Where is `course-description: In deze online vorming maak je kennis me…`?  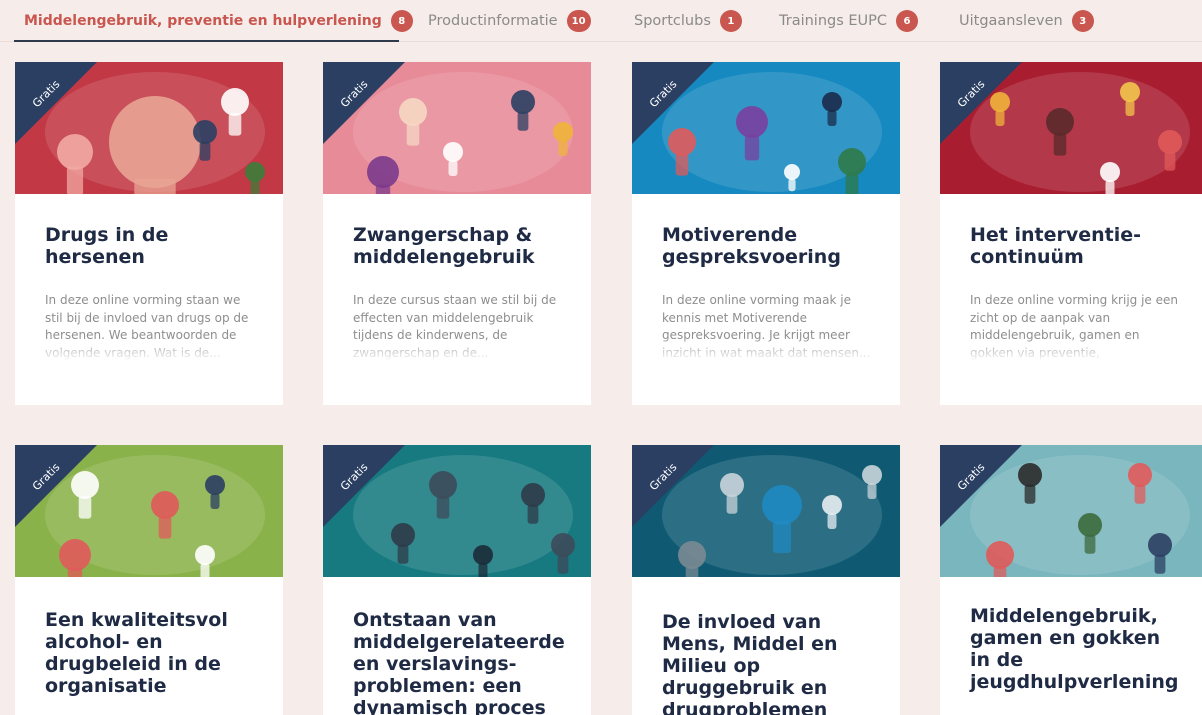 course-description: In deze online vorming maak je kennis me… is located at coordinates (766, 326).